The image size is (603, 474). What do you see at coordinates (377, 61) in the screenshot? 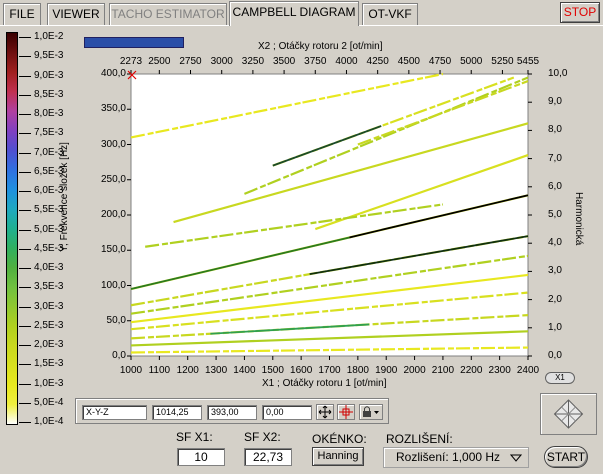
I see `x2-tick-label: 4250` at bounding box center [377, 61].